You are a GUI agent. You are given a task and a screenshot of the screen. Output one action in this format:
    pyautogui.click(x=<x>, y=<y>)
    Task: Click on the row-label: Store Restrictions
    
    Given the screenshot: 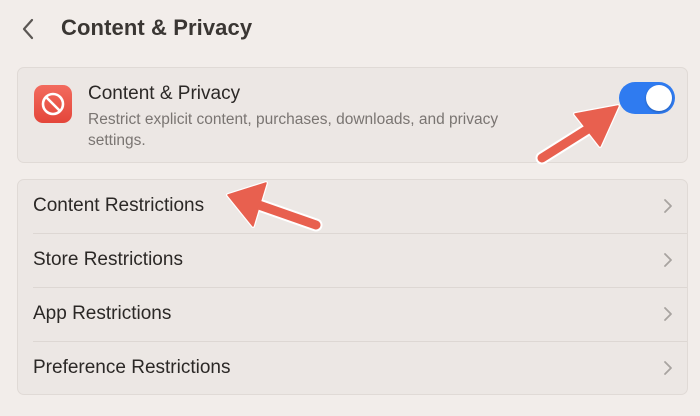 What is the action you would take?
    pyautogui.click(x=108, y=259)
    